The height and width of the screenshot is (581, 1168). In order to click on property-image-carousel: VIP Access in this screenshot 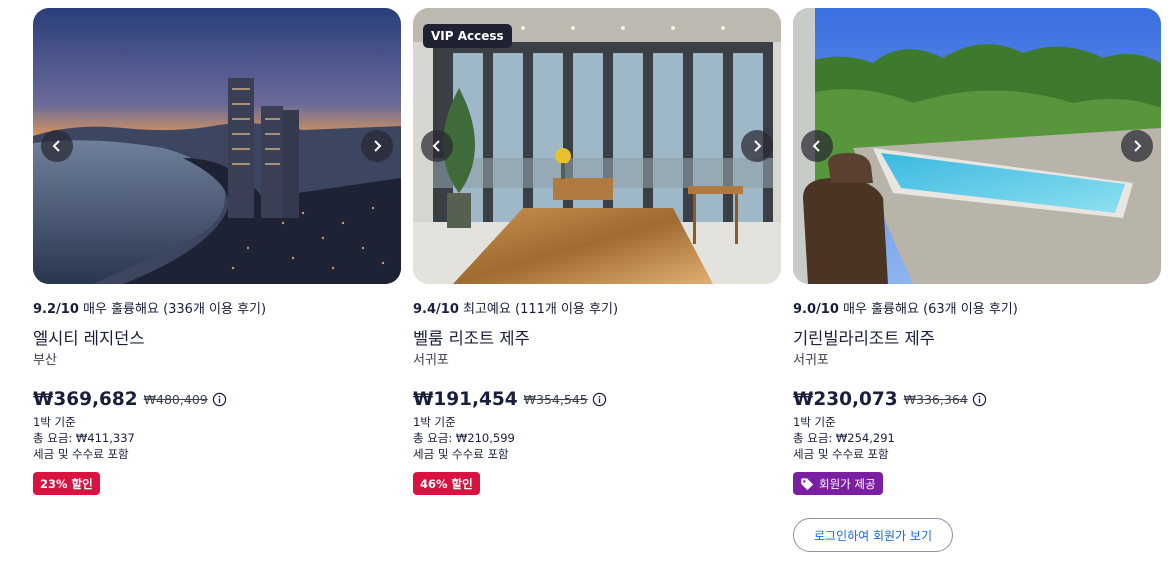, I will do `click(597, 146)`.